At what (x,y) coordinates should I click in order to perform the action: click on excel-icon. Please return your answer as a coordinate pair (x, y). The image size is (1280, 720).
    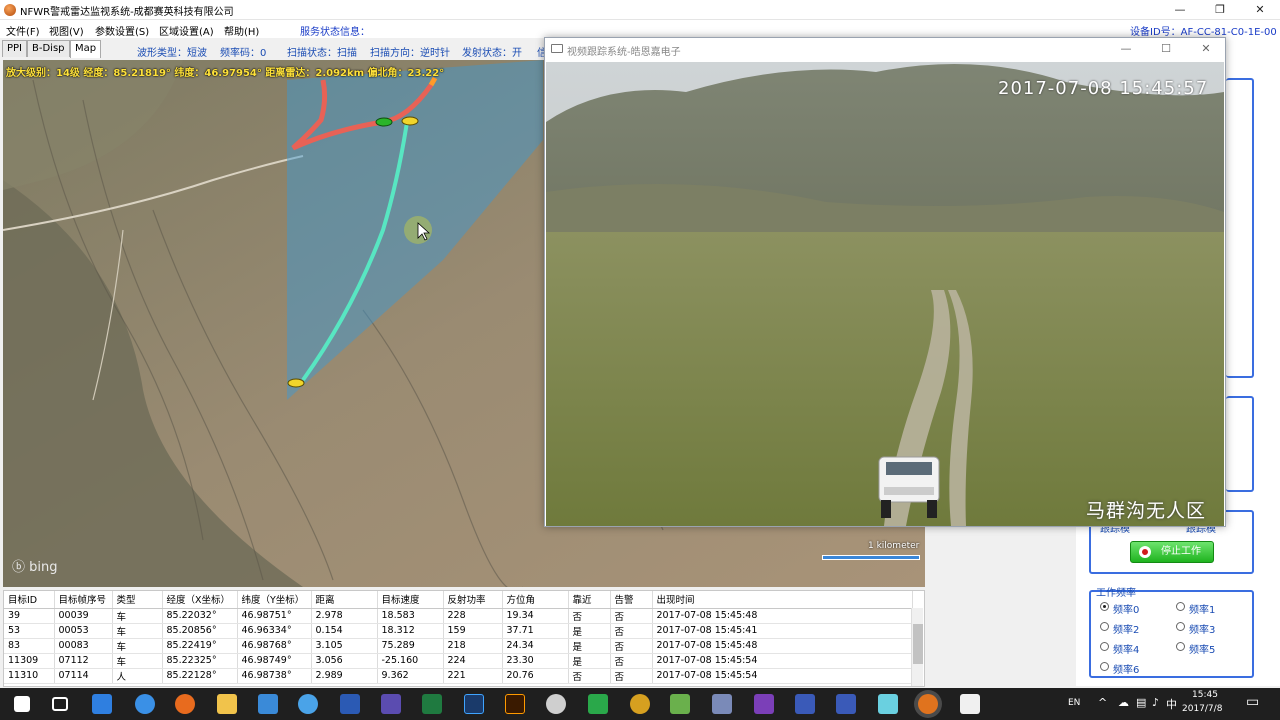
    Looking at the image, I should click on (432, 704).